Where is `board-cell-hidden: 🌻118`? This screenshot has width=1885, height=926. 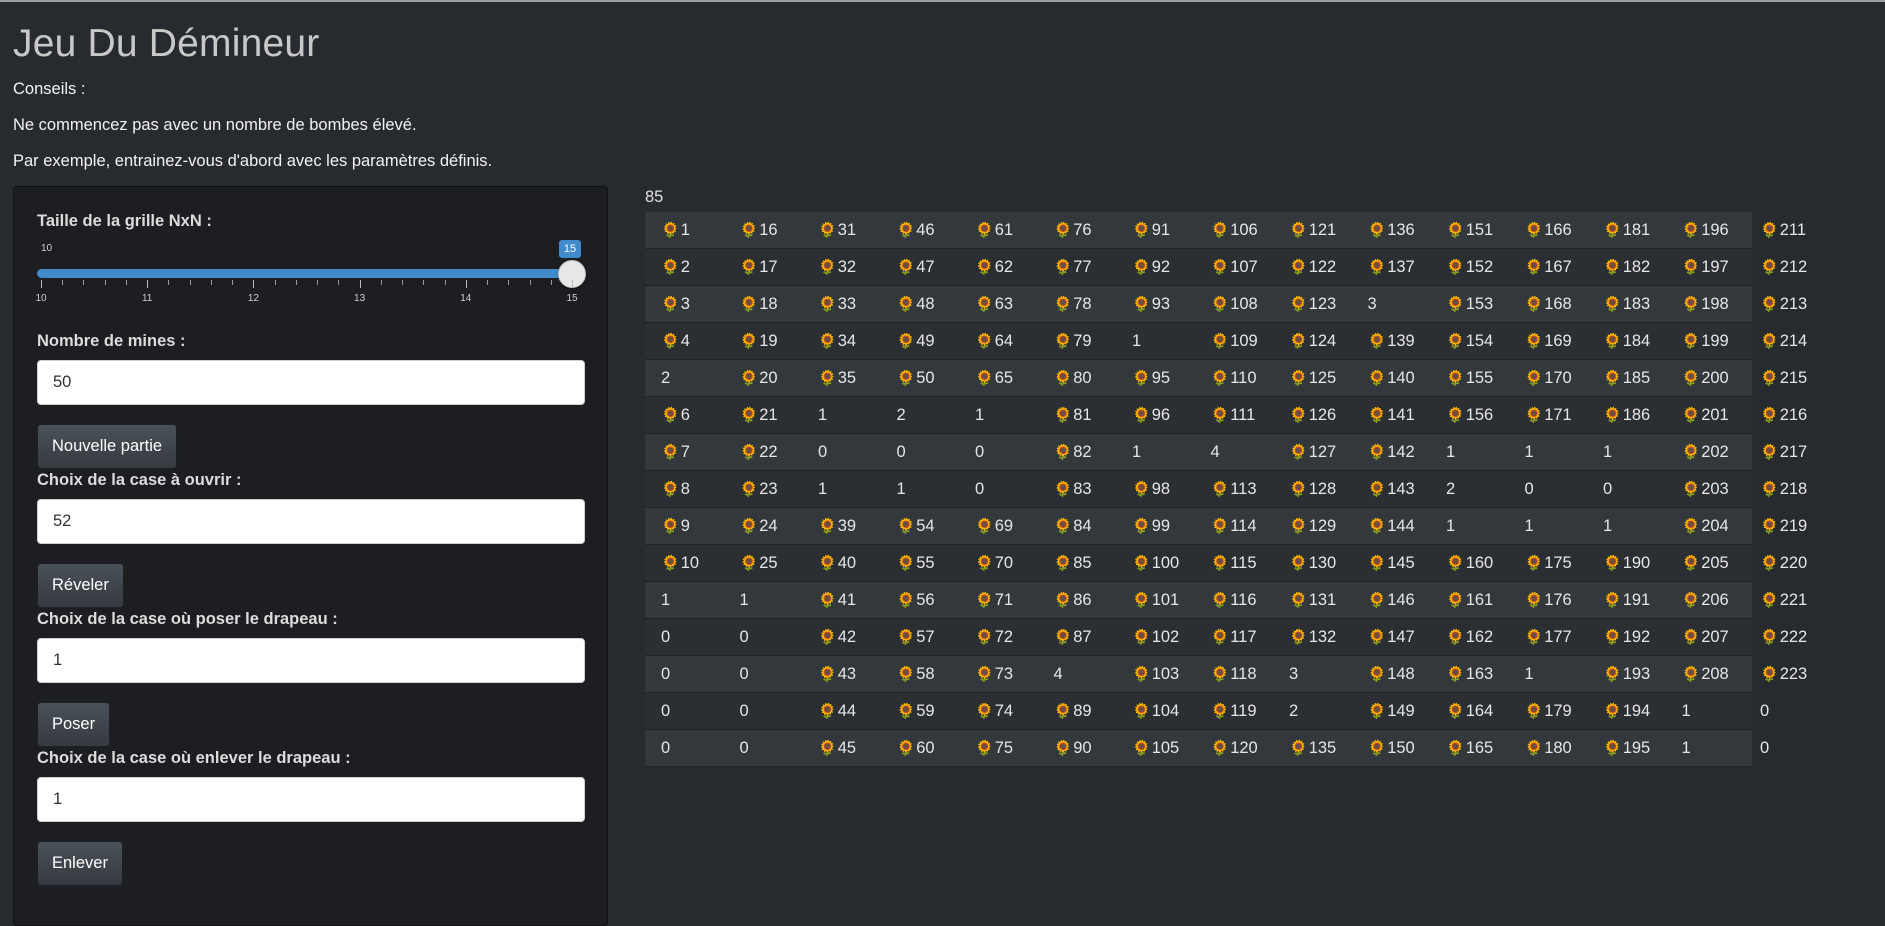
board-cell-hidden: 🌻118 is located at coordinates (1234, 674).